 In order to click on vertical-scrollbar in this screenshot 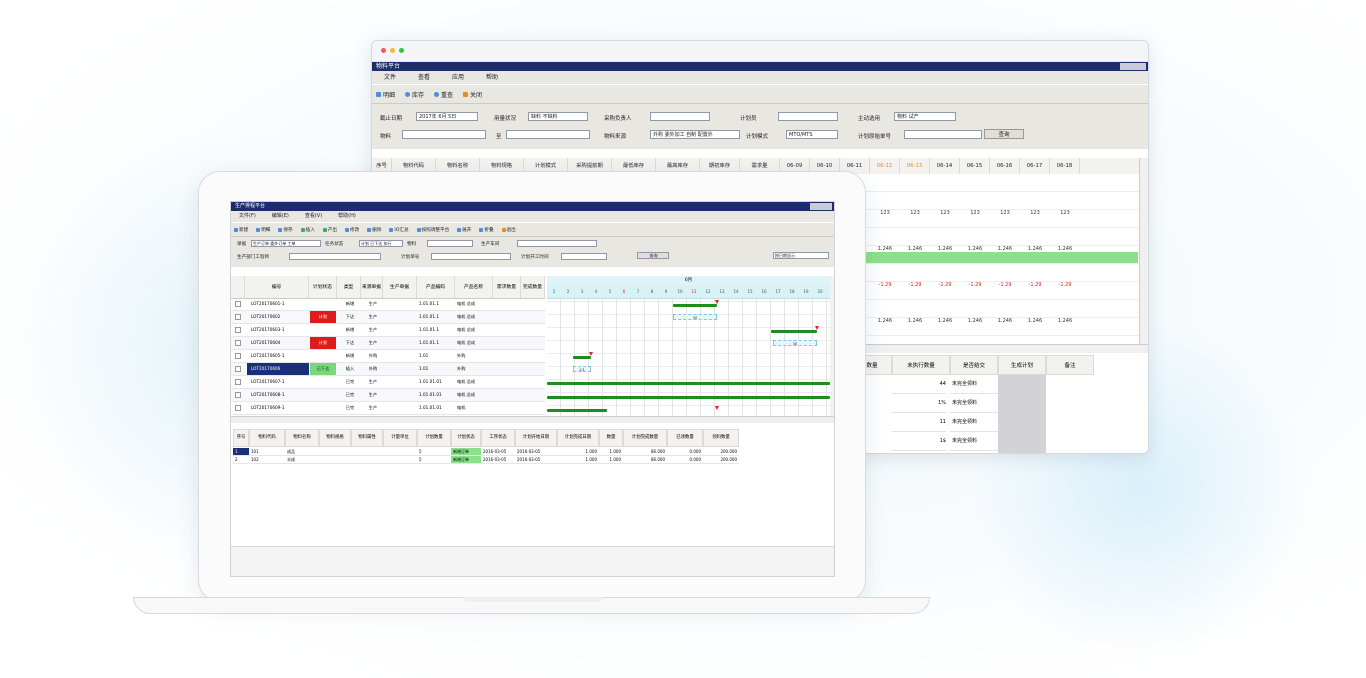, I will do `click(1143, 251)`.